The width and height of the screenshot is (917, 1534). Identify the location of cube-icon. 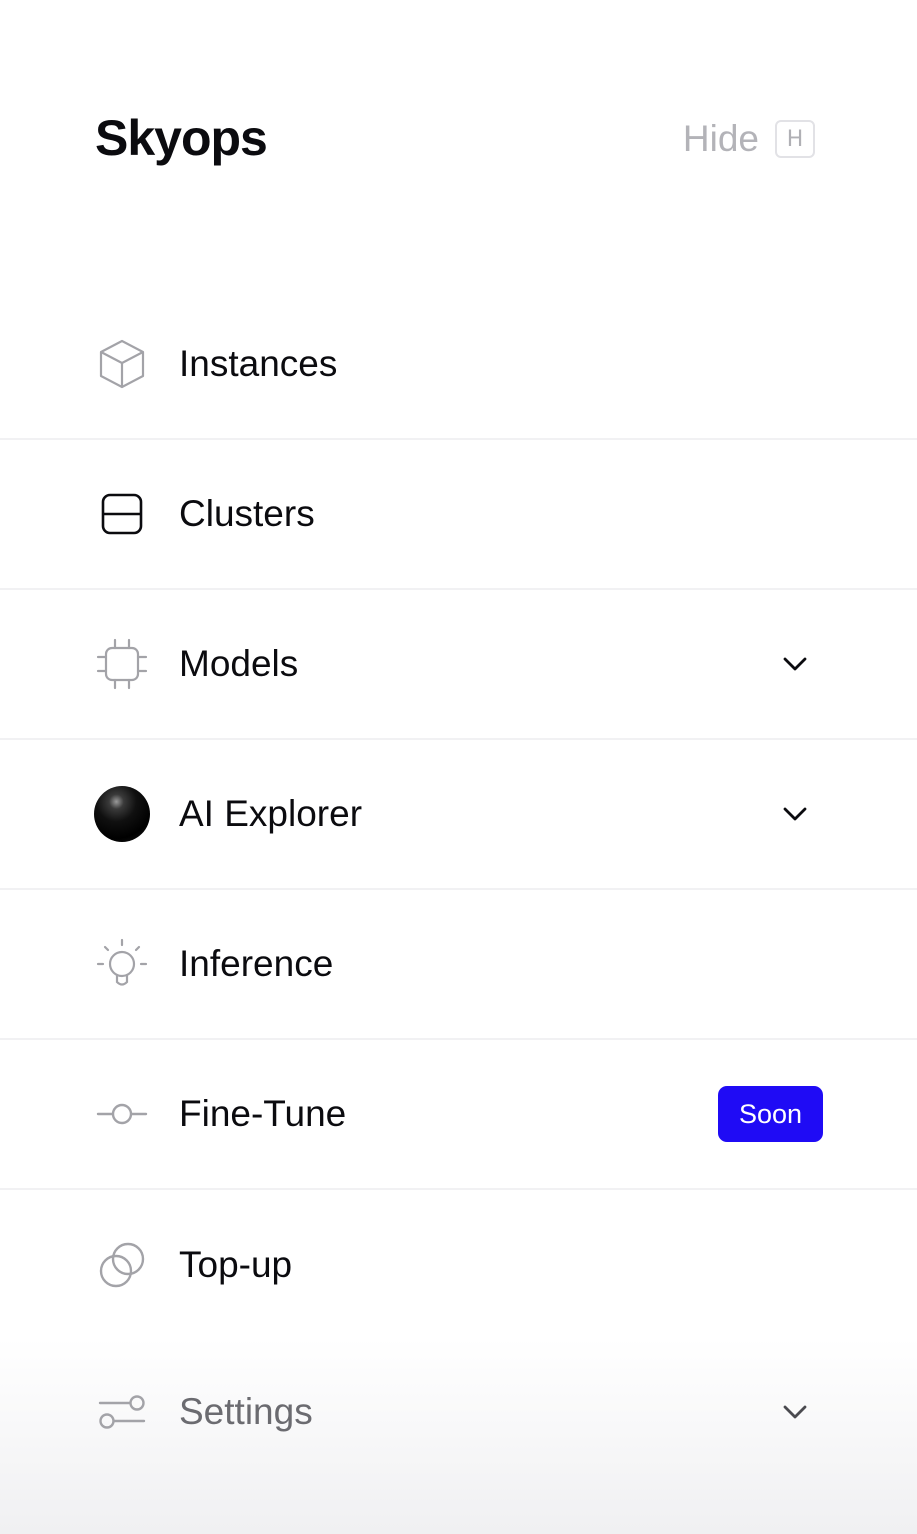
(122, 364).